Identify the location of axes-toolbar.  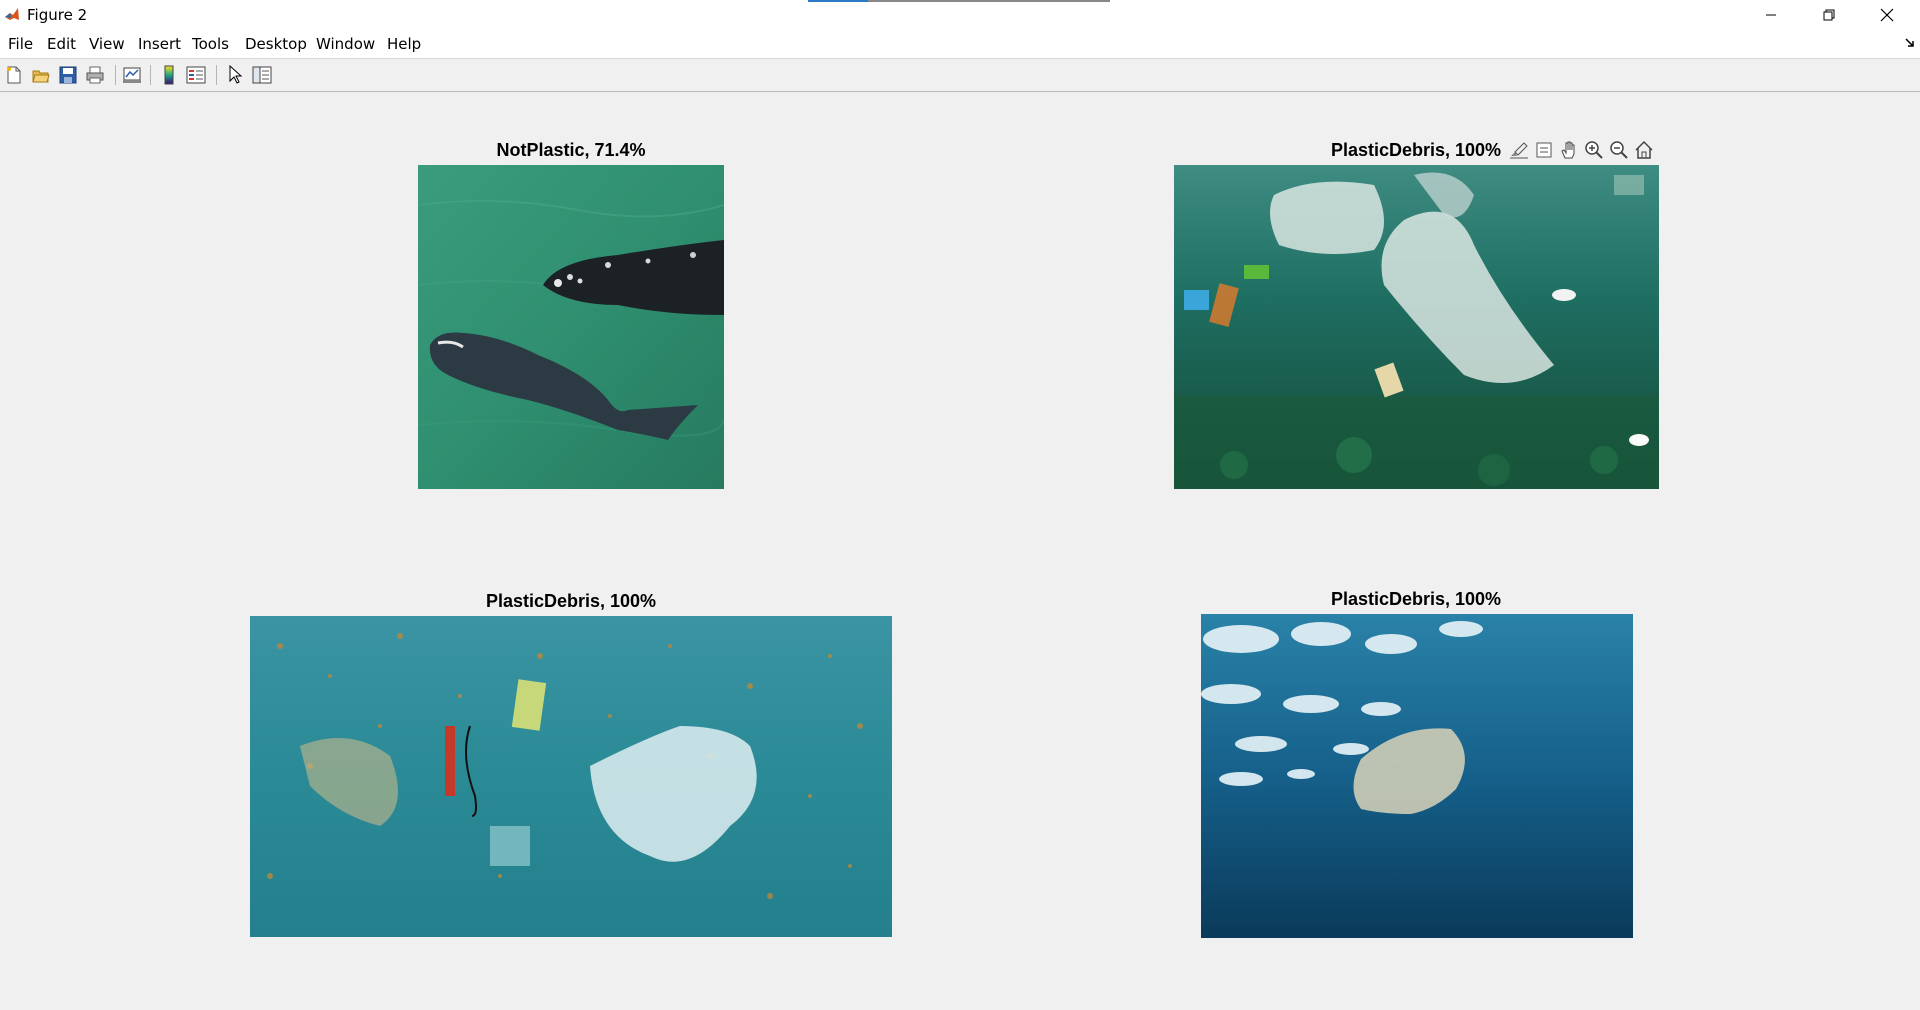
(1581, 151).